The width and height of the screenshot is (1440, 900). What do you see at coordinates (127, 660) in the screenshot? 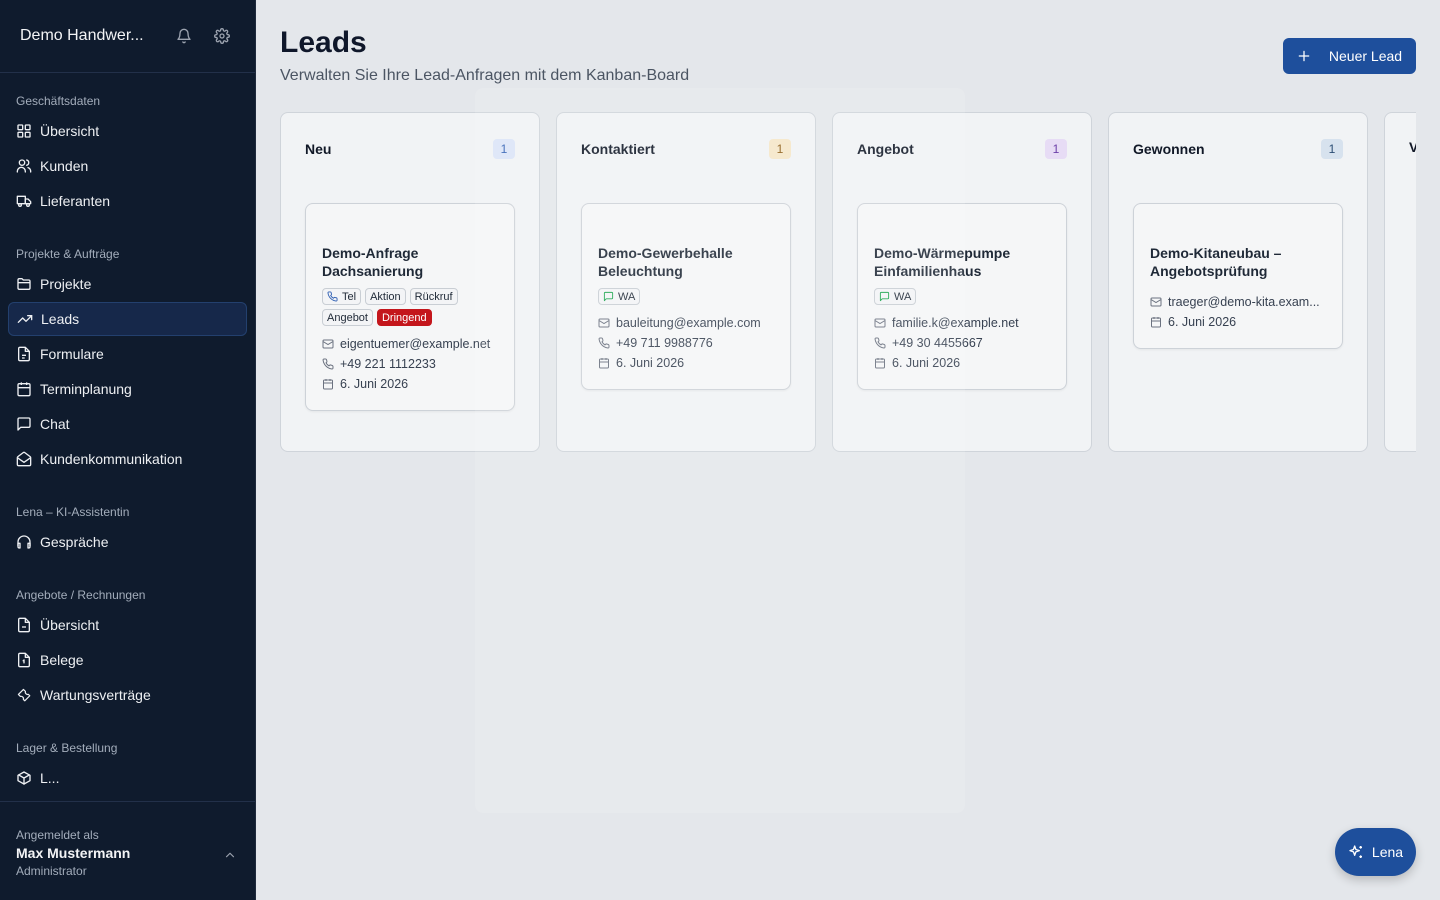
I see `sidebar-item-receipts: Belege` at bounding box center [127, 660].